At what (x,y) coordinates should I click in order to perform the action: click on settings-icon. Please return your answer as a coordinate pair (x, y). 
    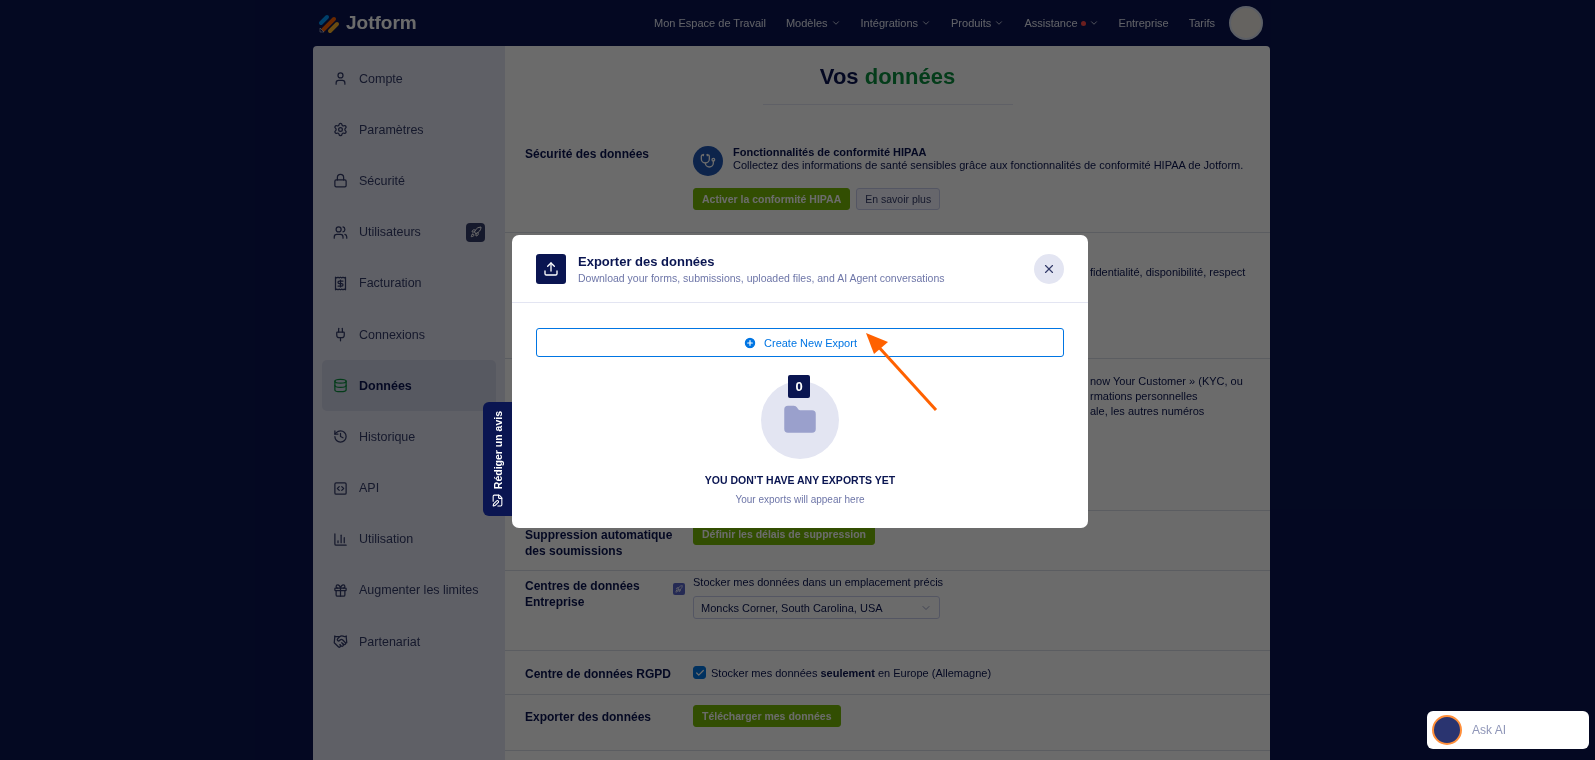
    Looking at the image, I should click on (340, 130).